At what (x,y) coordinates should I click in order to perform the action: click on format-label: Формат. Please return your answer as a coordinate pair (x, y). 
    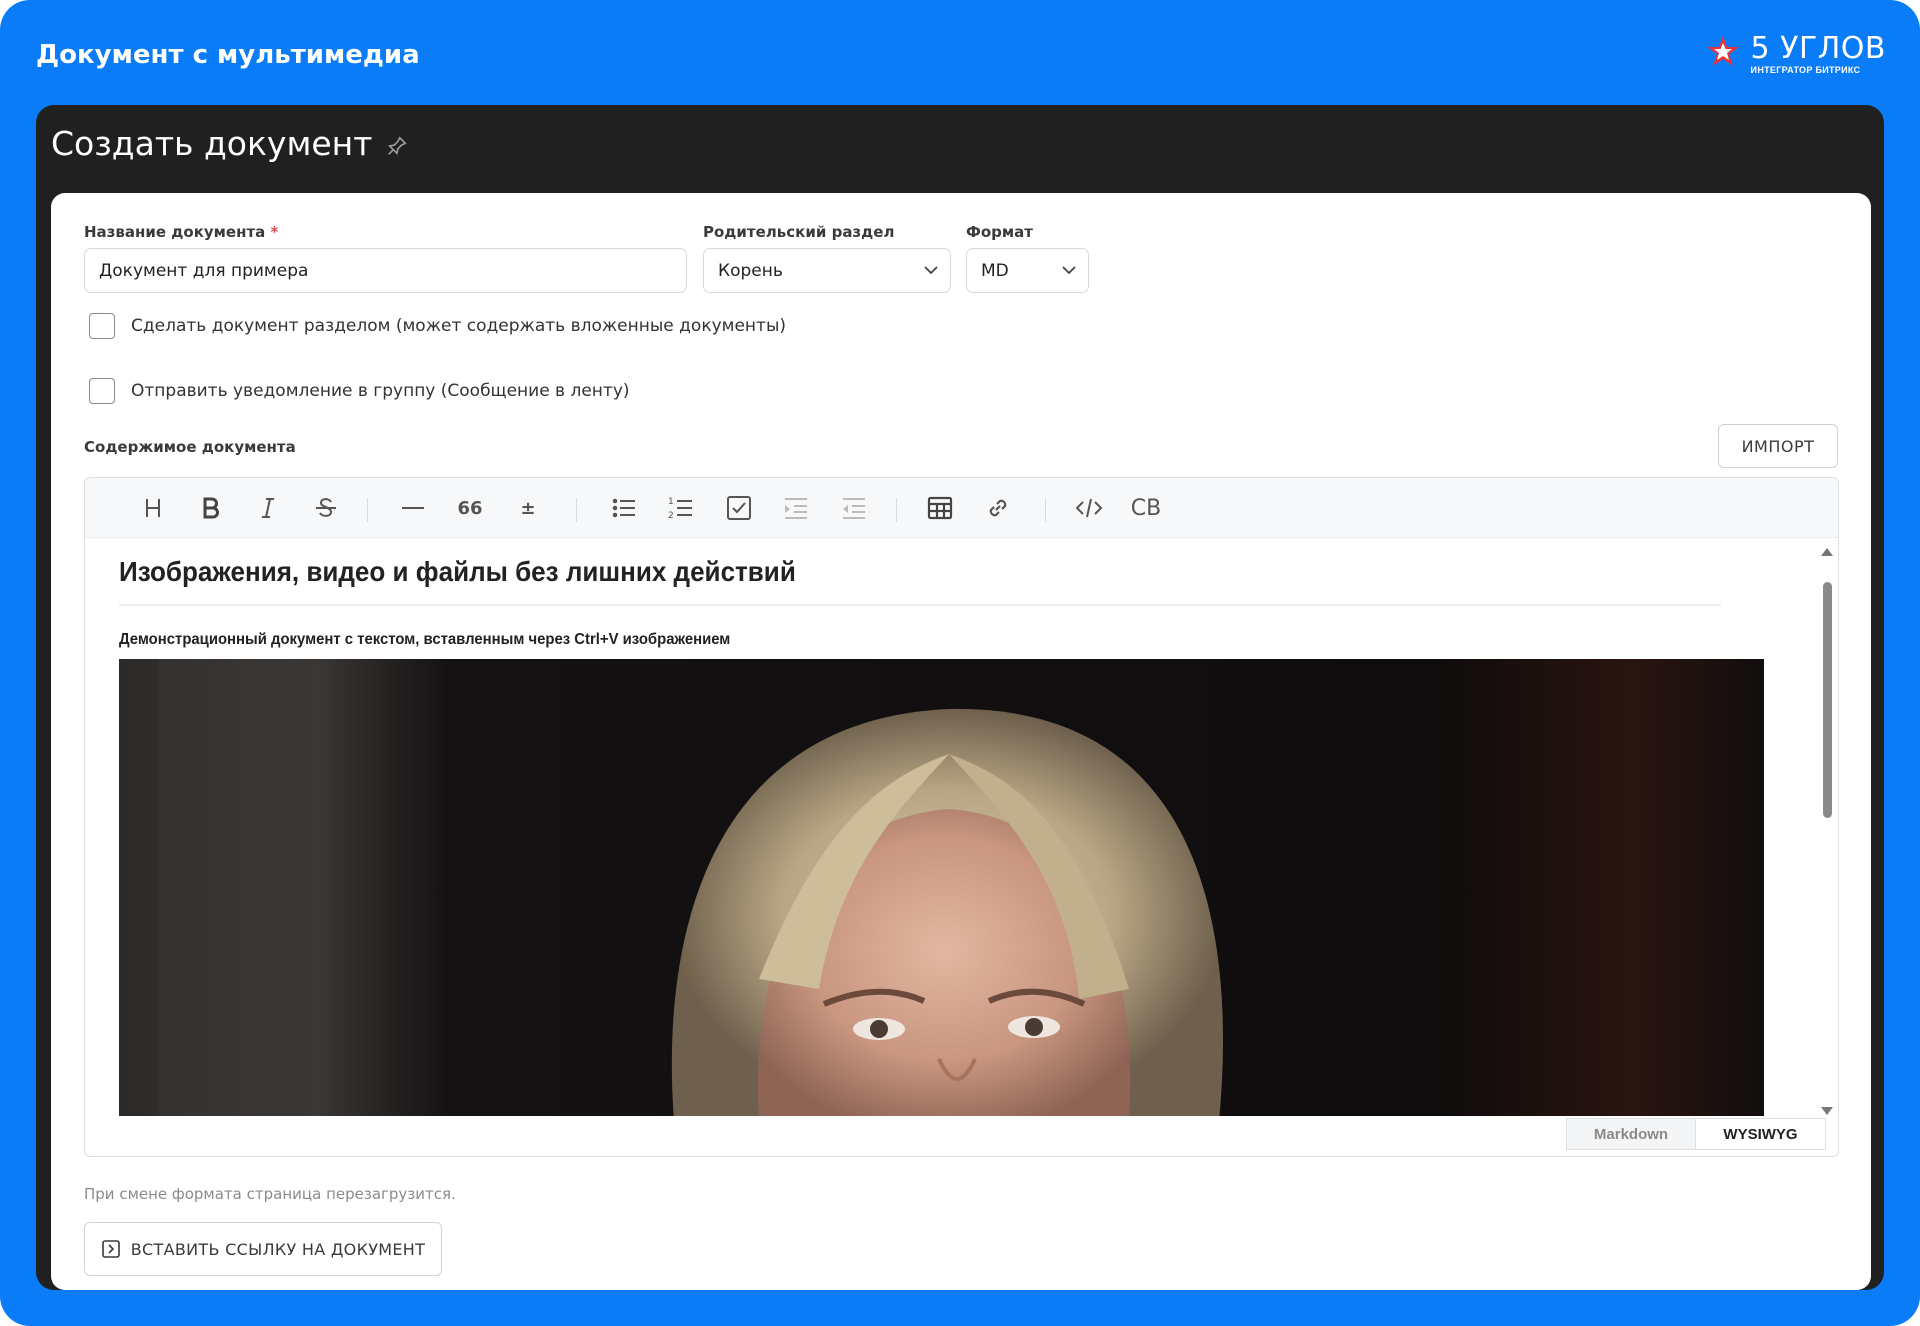
    Looking at the image, I should click on (999, 232).